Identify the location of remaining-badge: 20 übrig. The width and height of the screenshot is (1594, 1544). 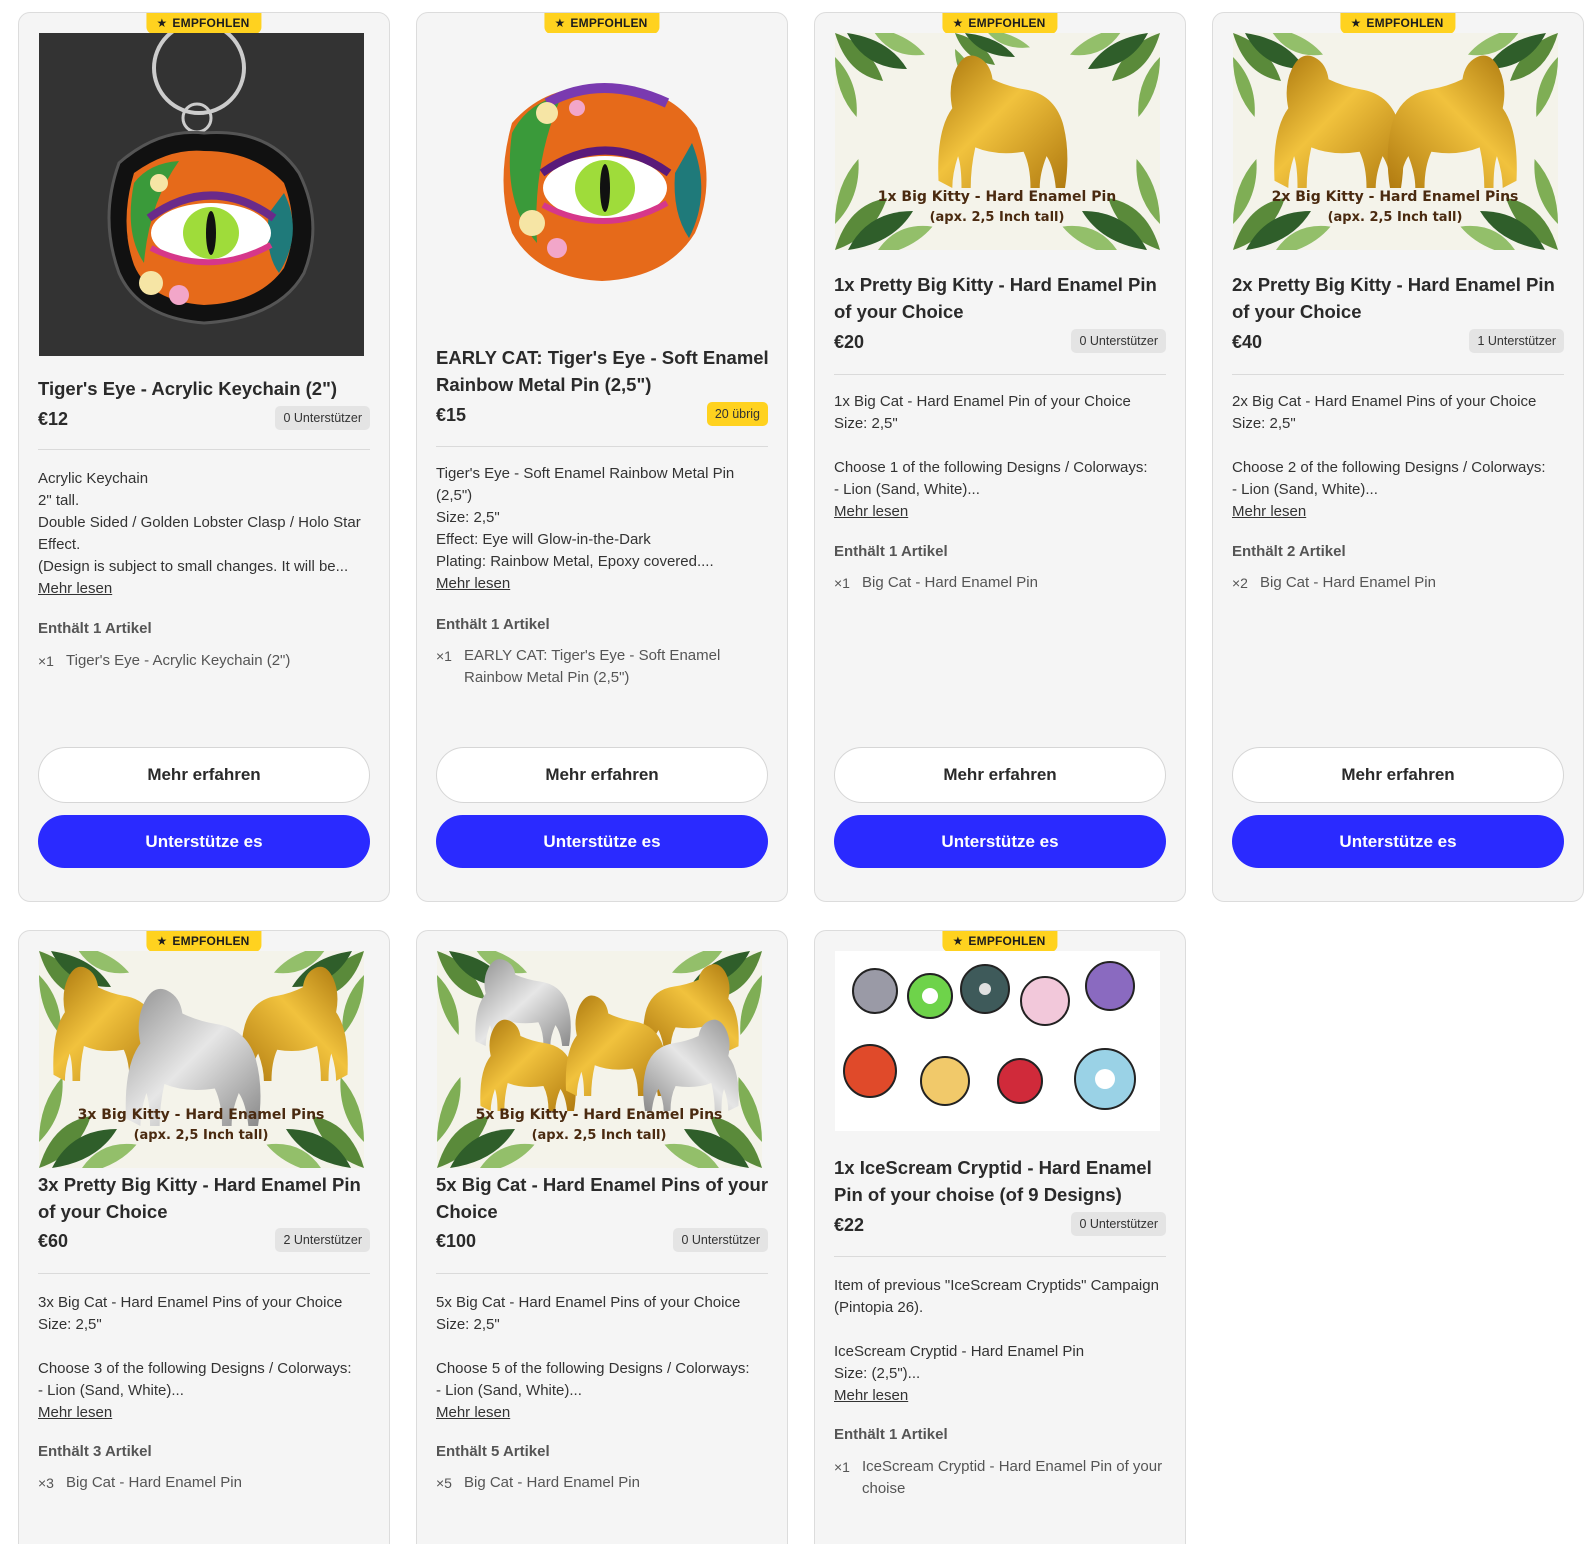
(737, 414).